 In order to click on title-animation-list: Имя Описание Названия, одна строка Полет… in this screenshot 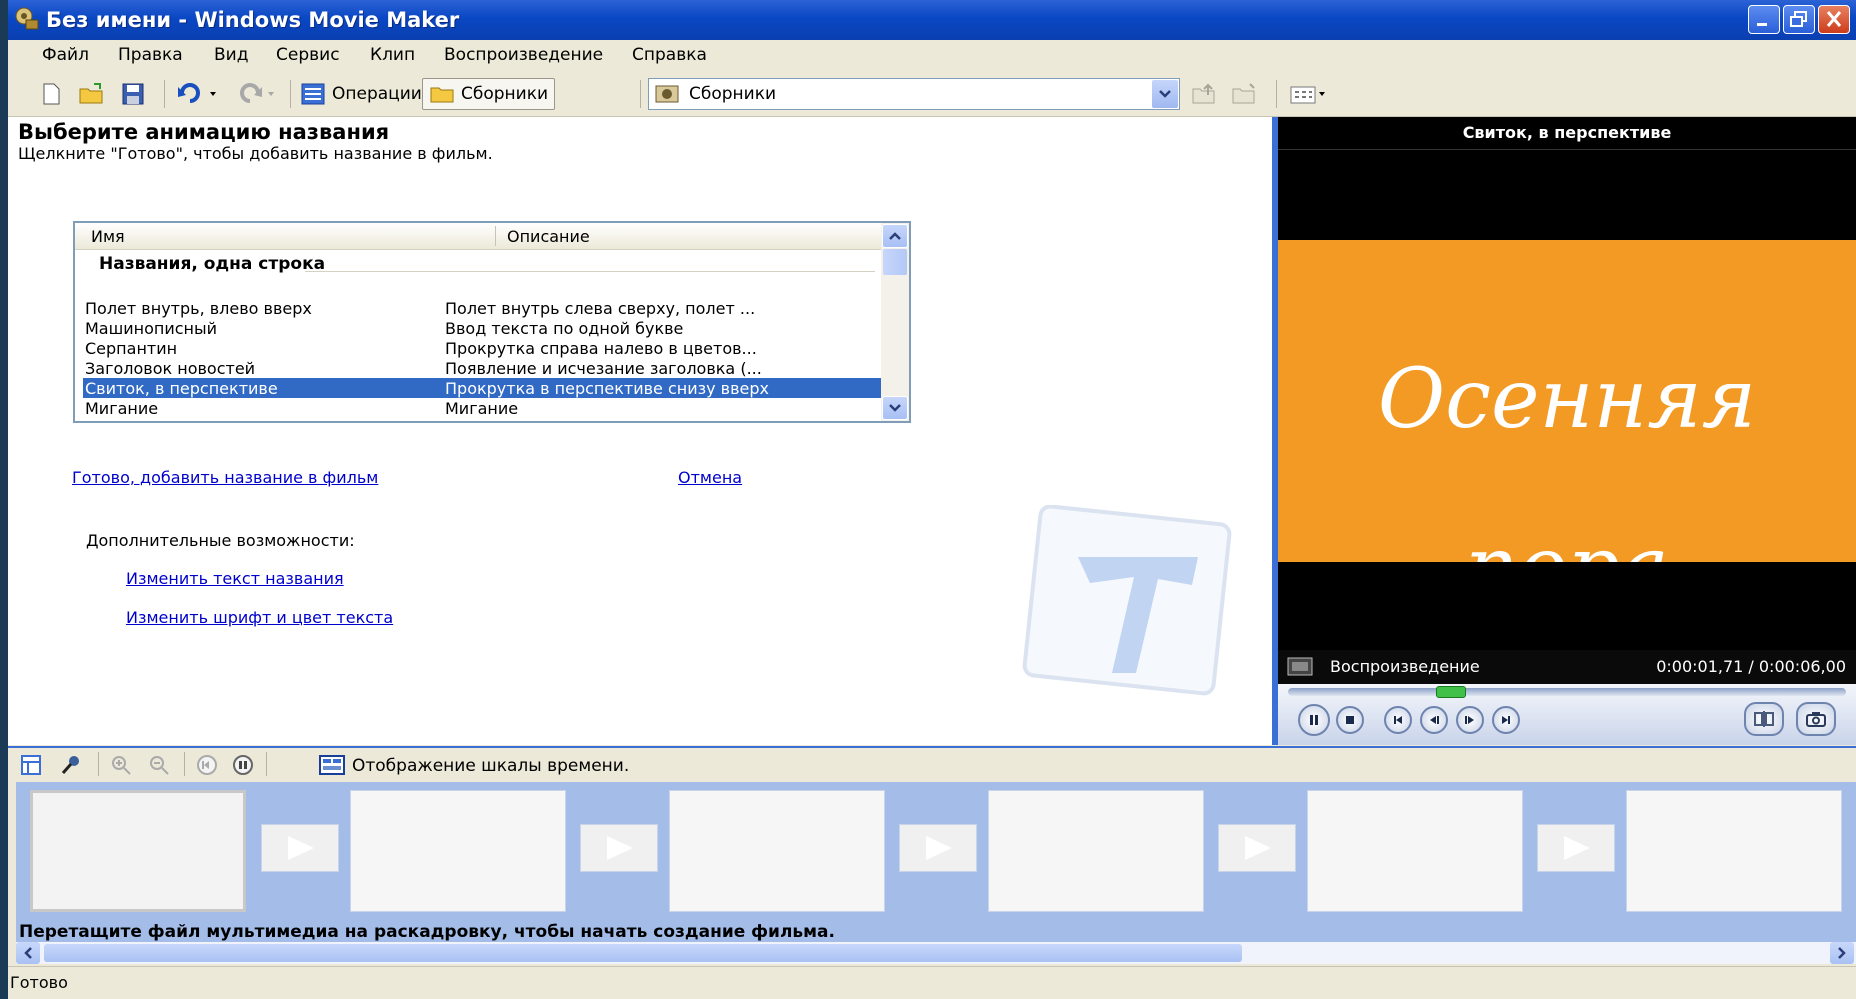, I will do `click(492, 322)`.